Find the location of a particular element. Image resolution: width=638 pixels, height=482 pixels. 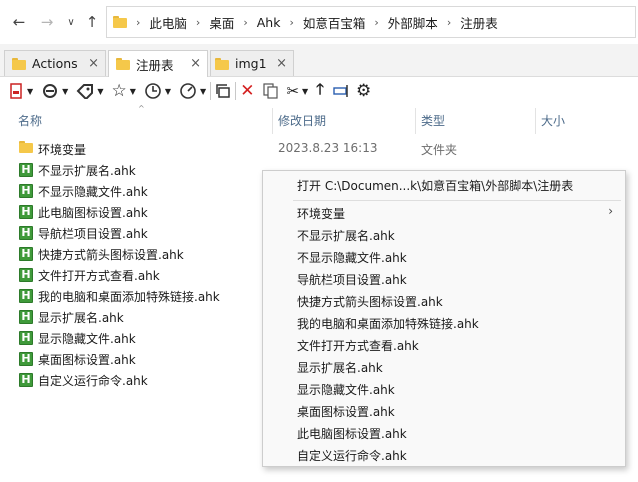

rename-icon is located at coordinates (340, 91).